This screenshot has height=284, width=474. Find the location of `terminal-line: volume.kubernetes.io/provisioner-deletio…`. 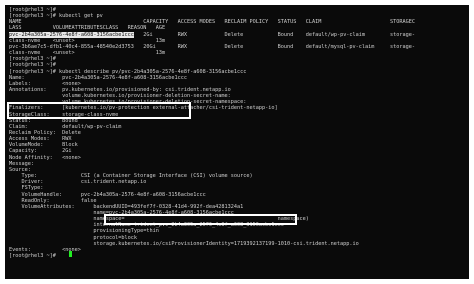

terminal-line: volume.kubernetes.io/provisioner-deletio… is located at coordinates (120, 96).